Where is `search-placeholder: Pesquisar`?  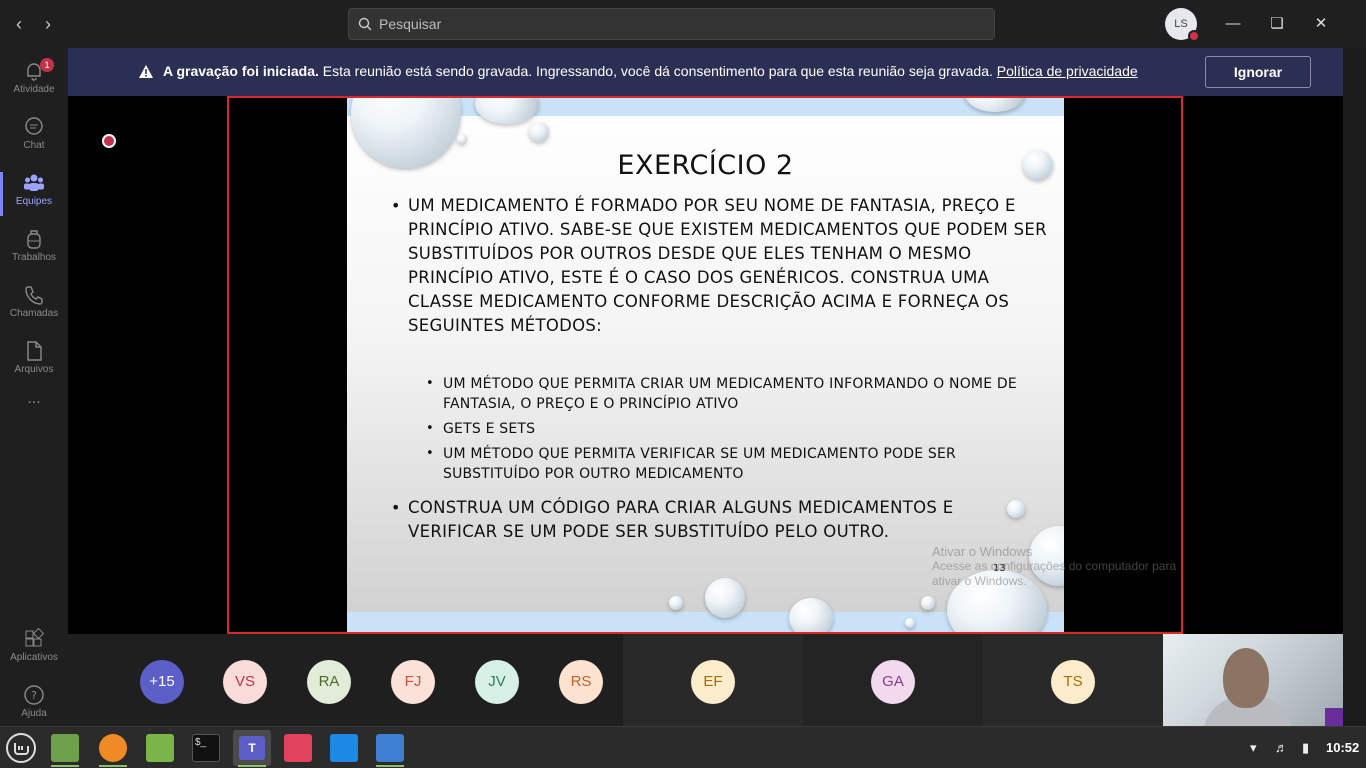
search-placeholder: Pesquisar is located at coordinates (410, 24).